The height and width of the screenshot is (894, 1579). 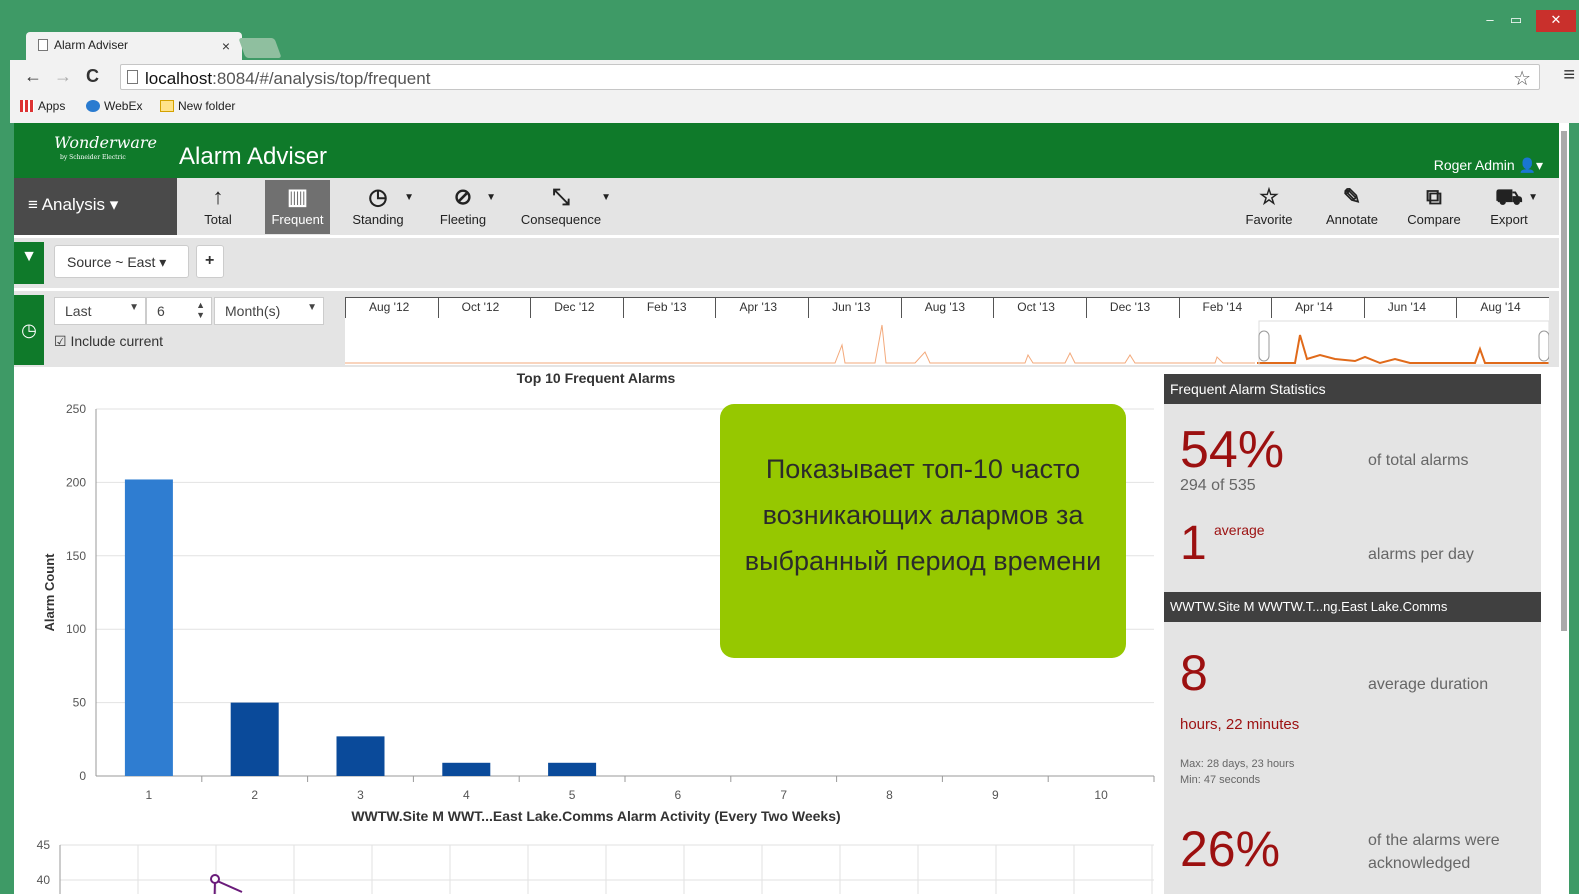 What do you see at coordinates (1490, 21) in the screenshot?
I see `minimize-button: ‒` at bounding box center [1490, 21].